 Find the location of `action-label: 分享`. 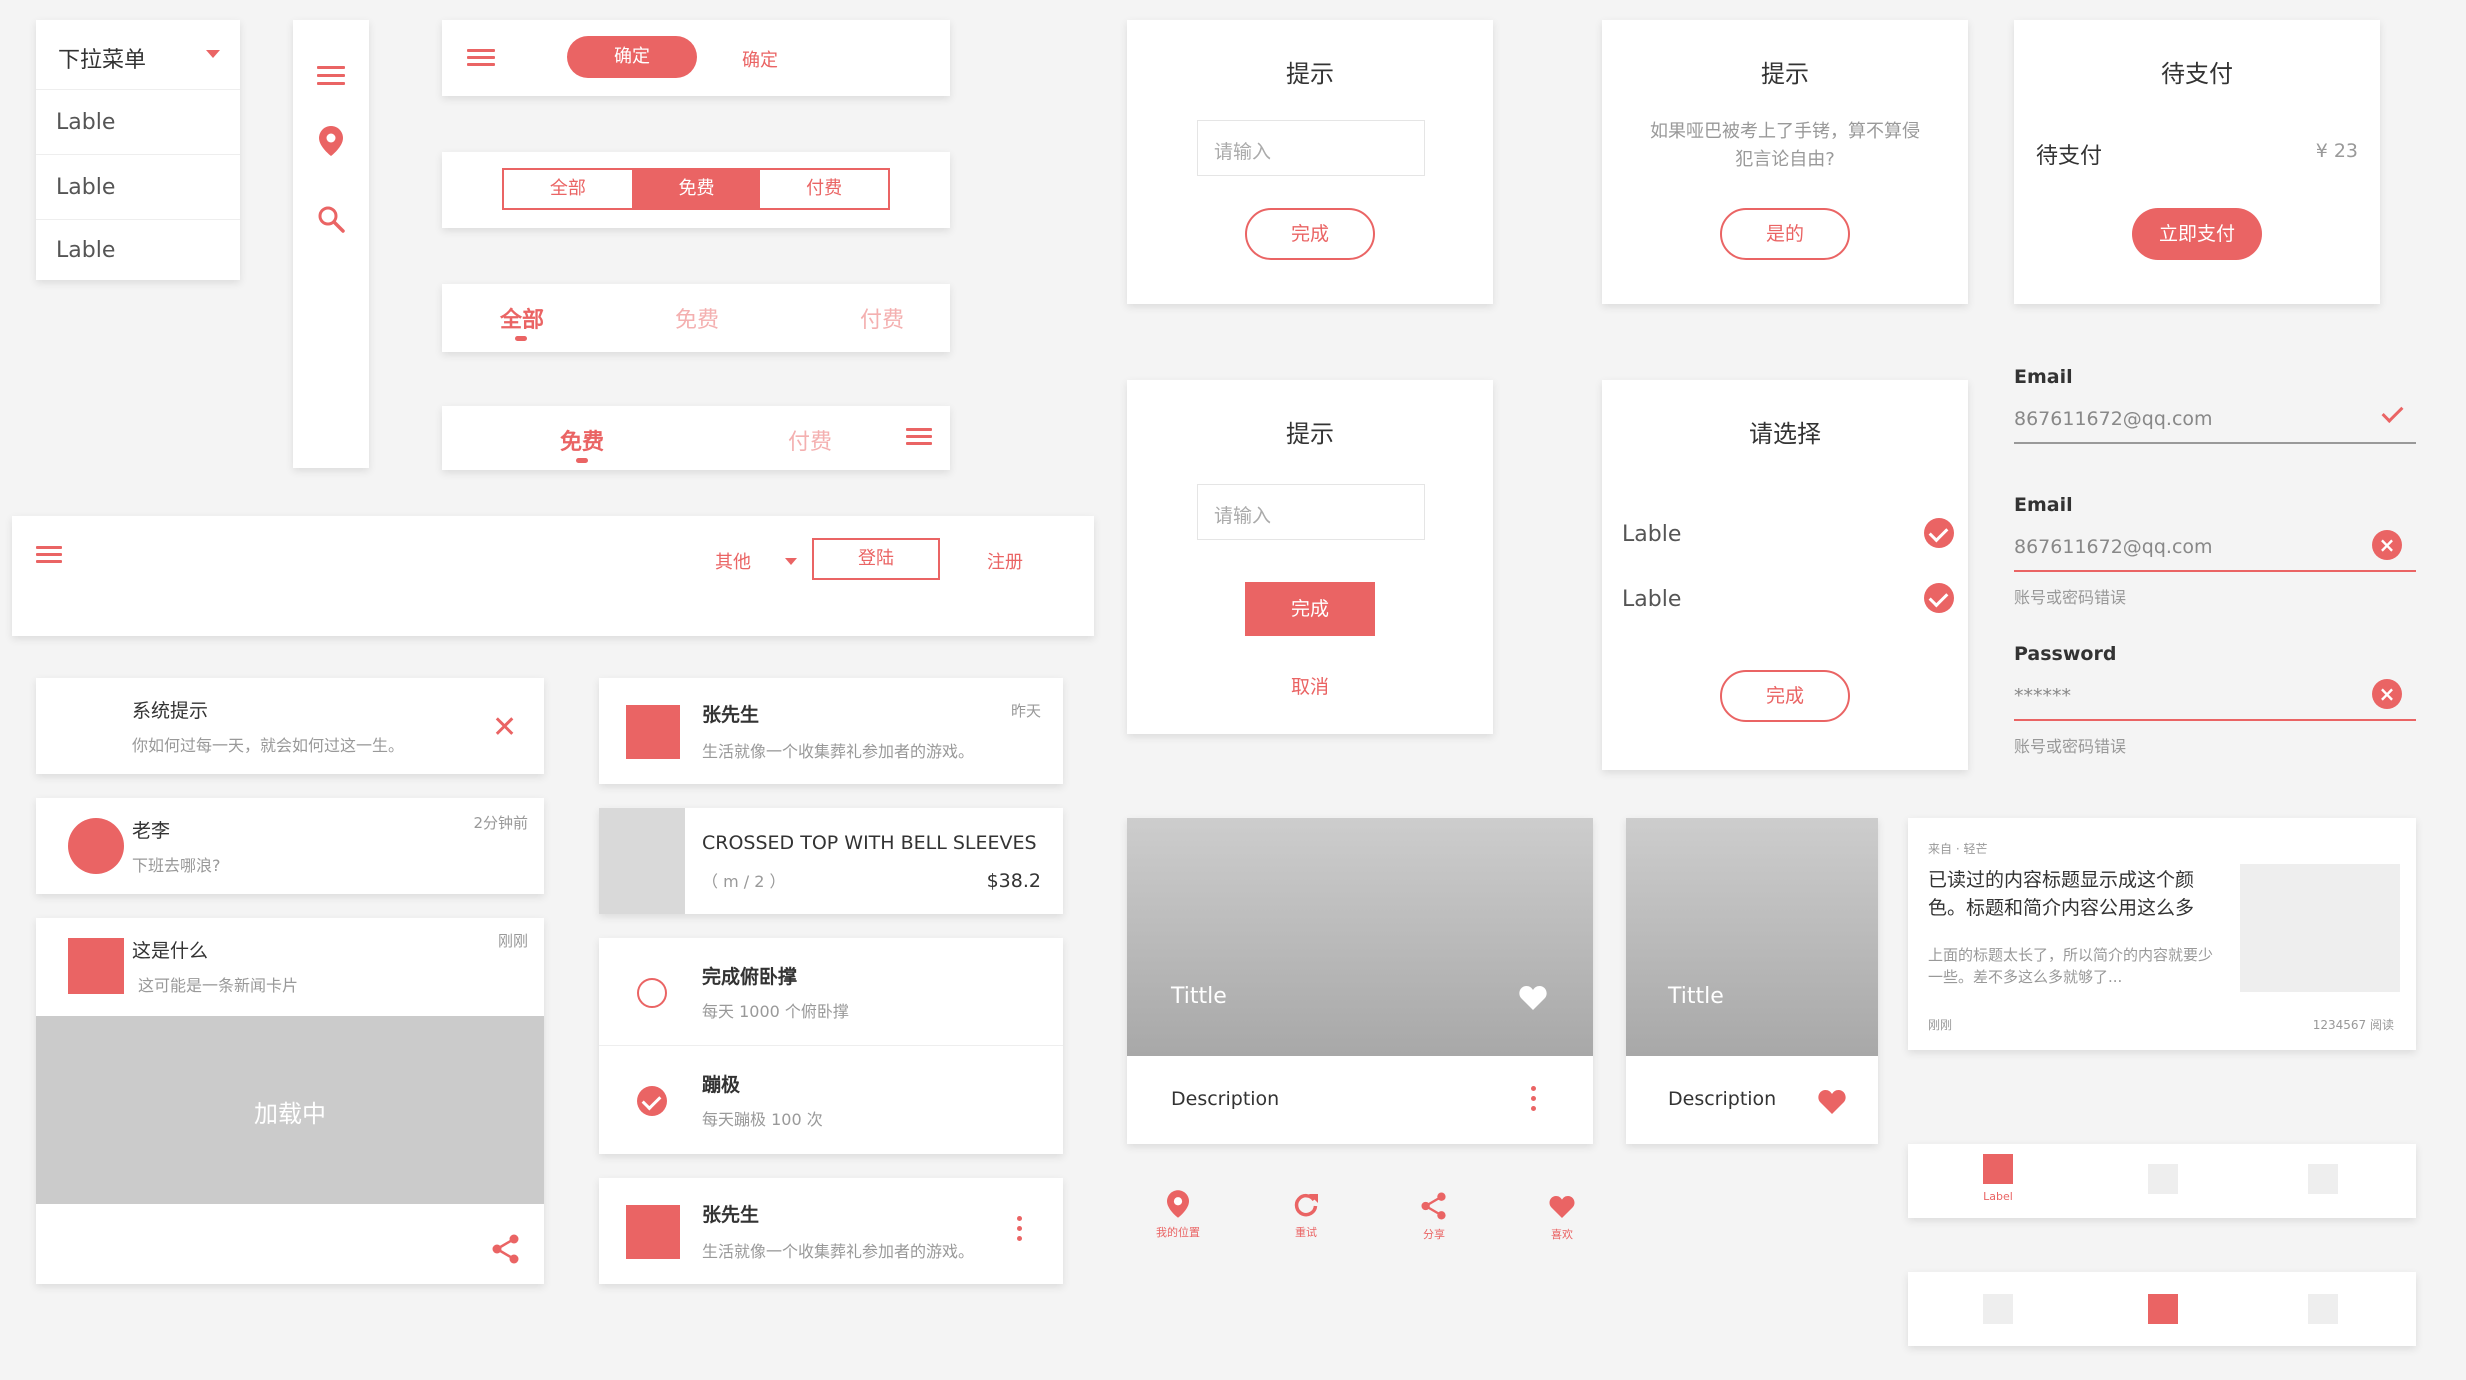

action-label: 分享 is located at coordinates (1434, 1234).